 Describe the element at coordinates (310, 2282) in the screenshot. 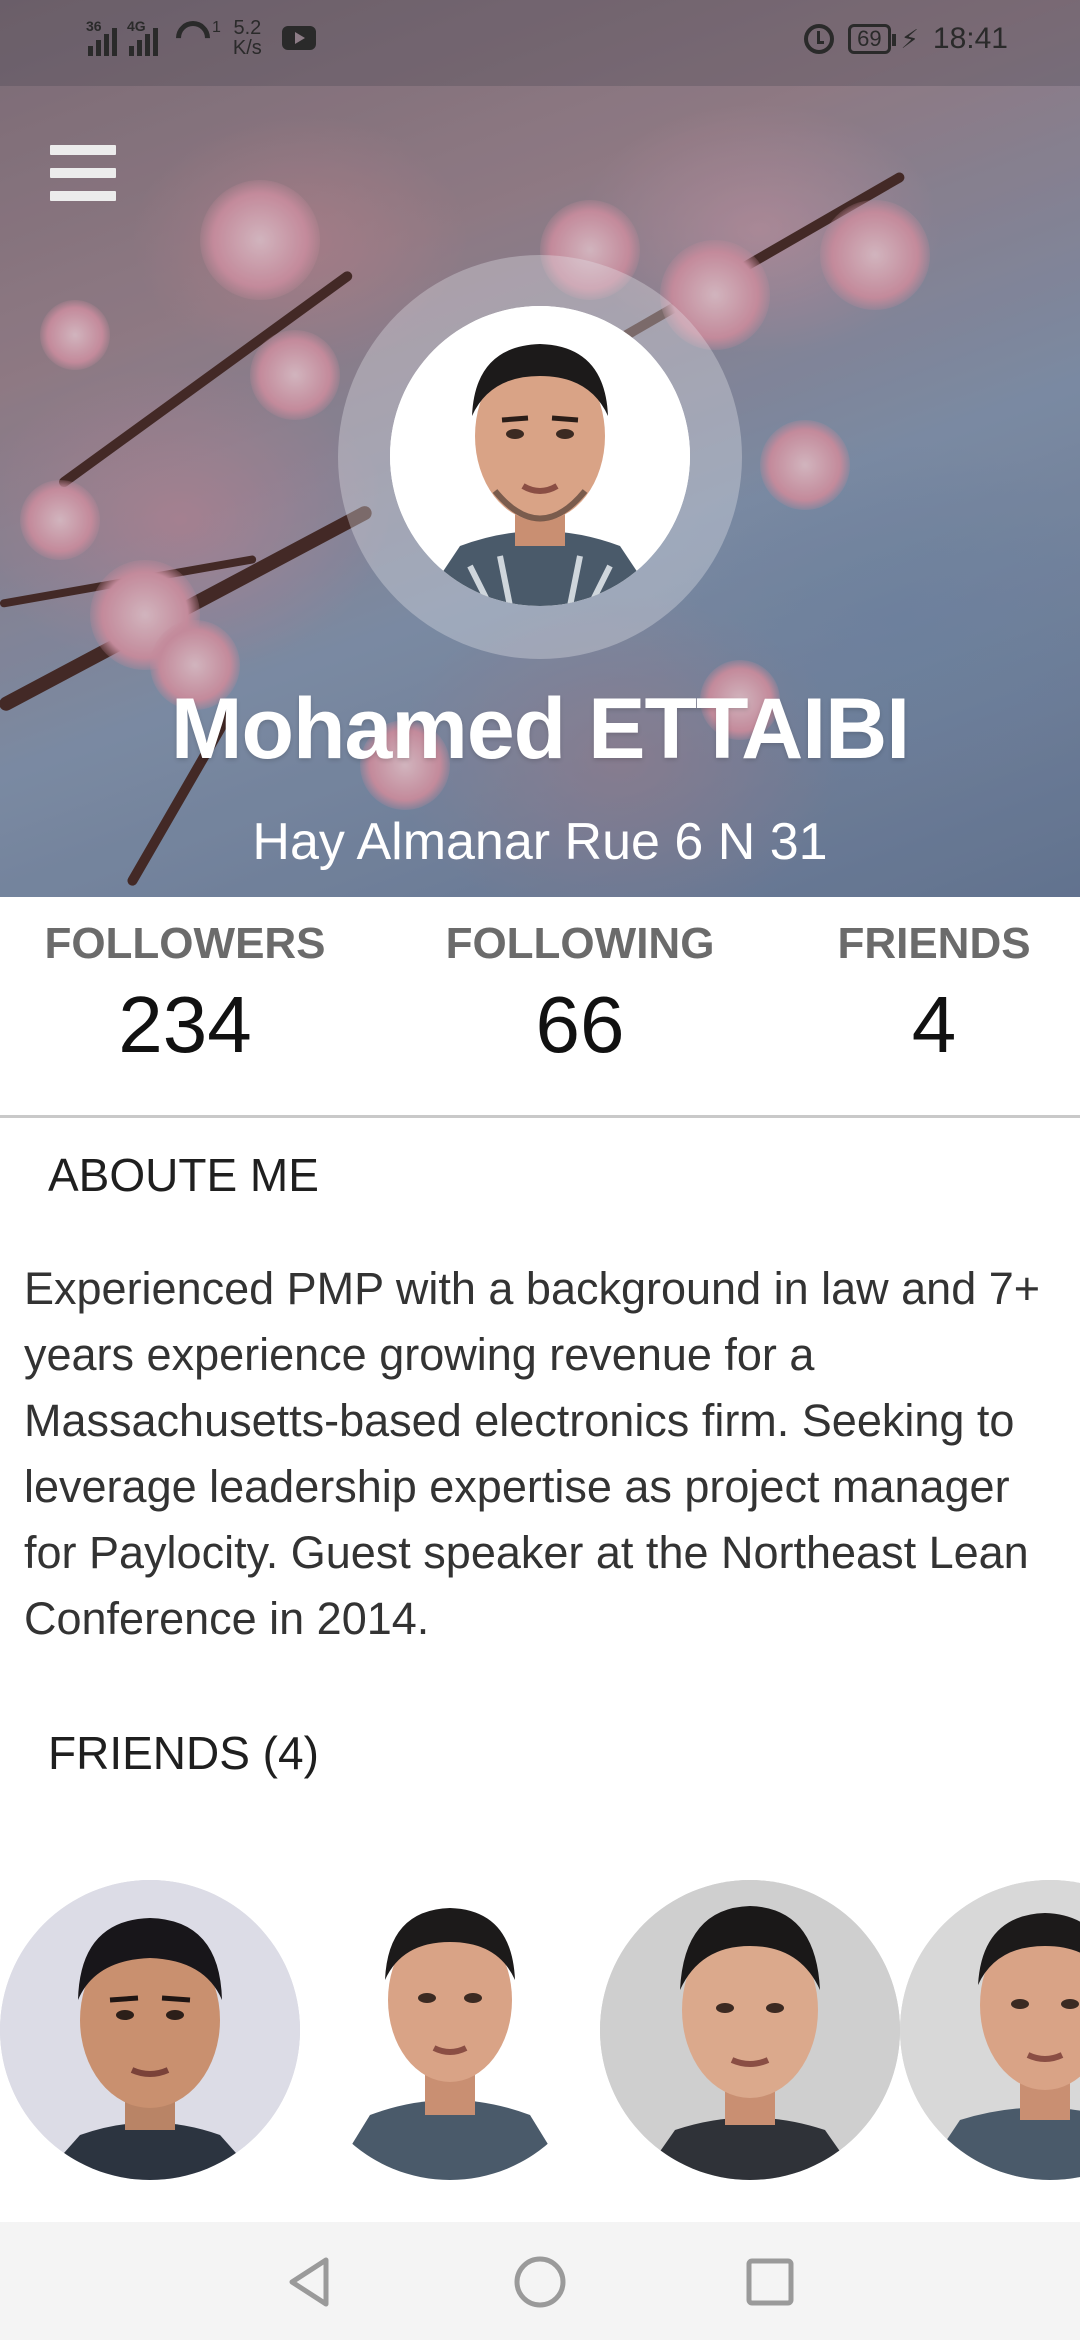

I see `back-triangle-icon` at that location.